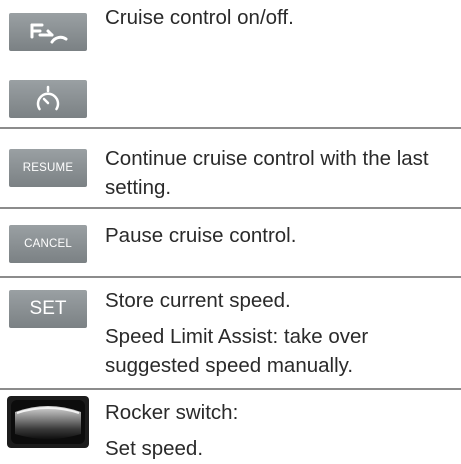 The height and width of the screenshot is (464, 461). I want to click on set-button-label: SET, so click(48, 308).